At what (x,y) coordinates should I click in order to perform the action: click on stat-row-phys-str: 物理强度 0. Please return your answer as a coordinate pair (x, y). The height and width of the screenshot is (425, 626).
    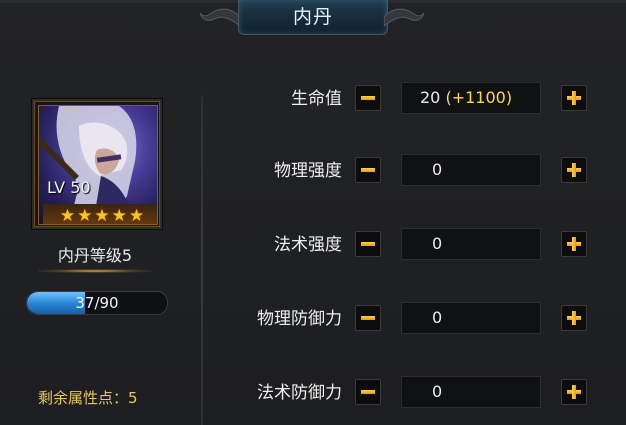
    Looking at the image, I should click on (410, 171).